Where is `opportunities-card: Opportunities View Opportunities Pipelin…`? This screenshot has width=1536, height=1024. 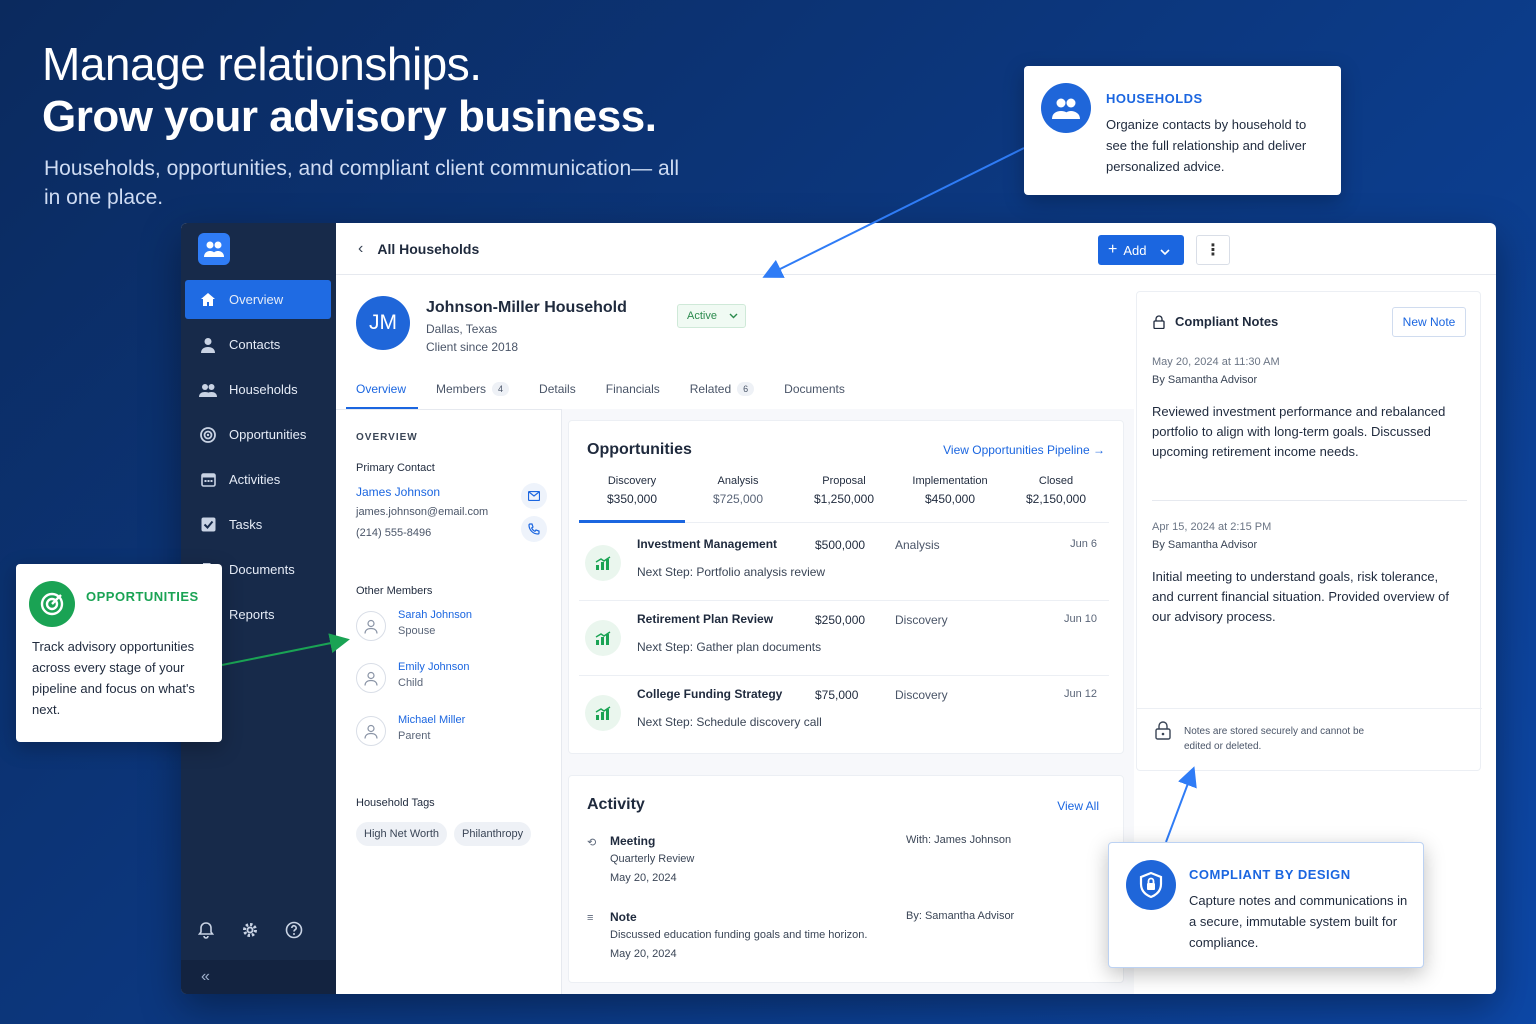 opportunities-card: Opportunities View Opportunities Pipelin… is located at coordinates (846, 587).